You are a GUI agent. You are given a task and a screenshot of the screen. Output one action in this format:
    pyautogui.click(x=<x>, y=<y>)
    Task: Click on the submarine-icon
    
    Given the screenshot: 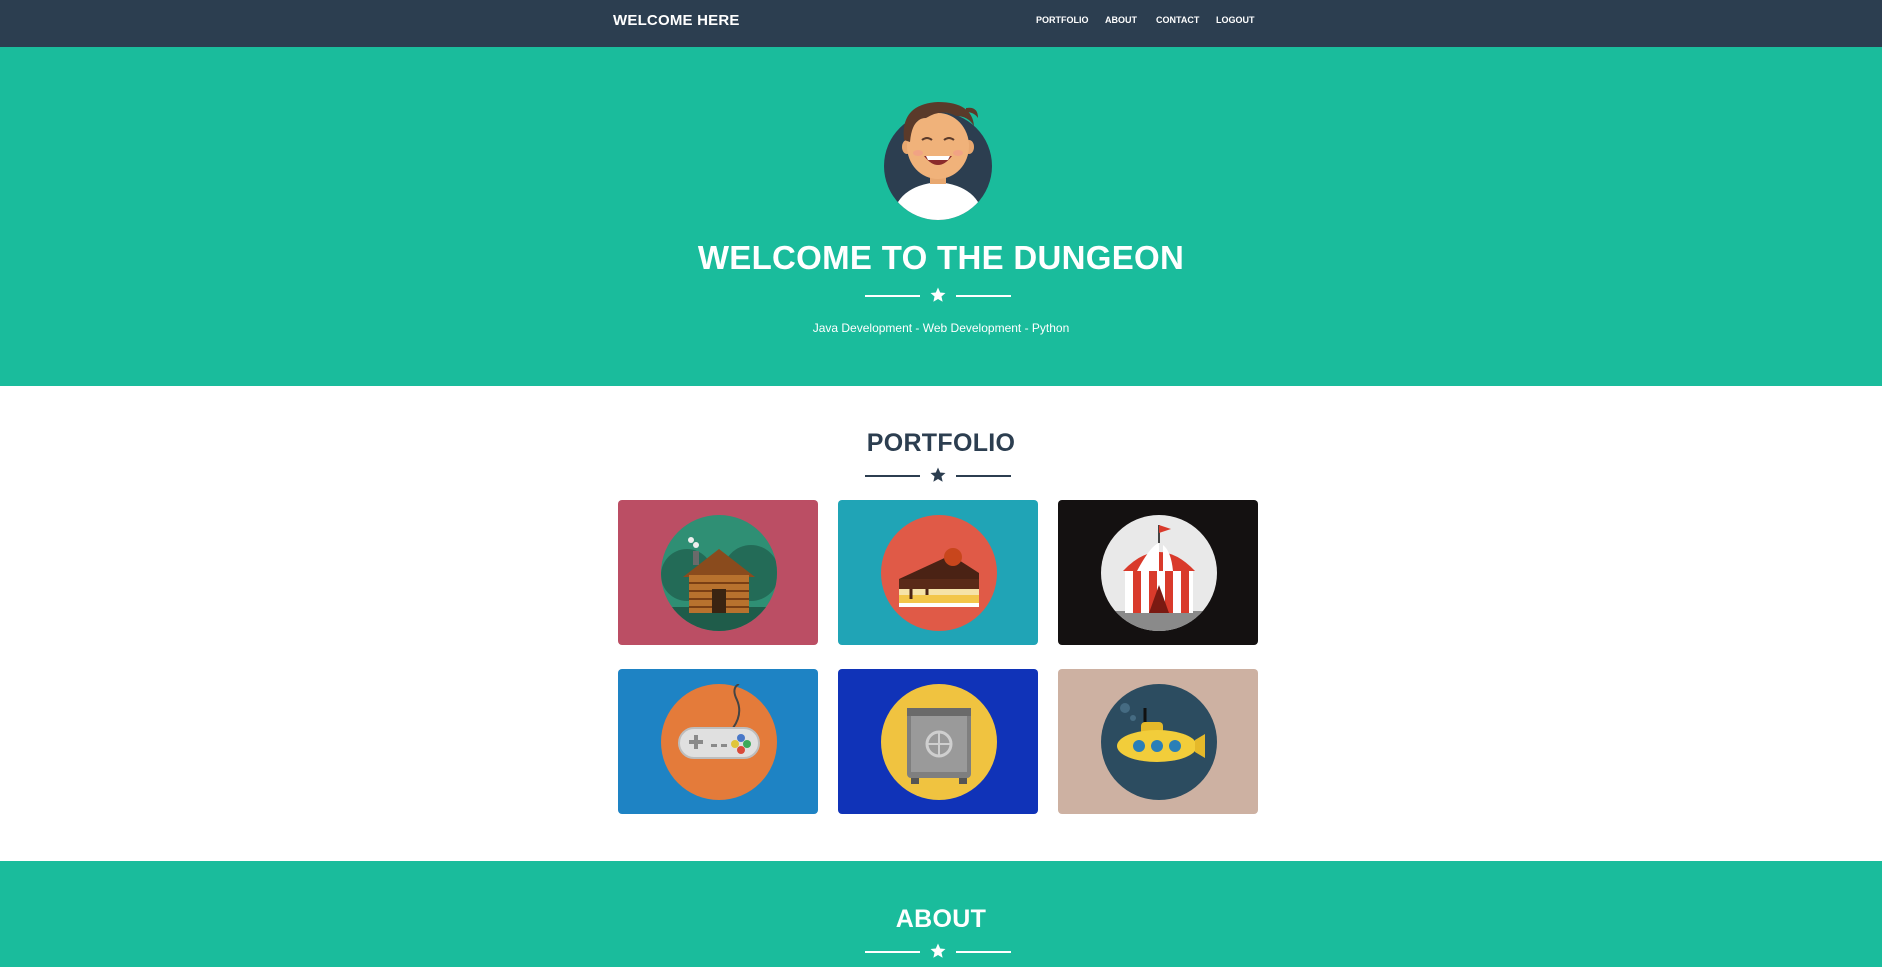 What is the action you would take?
    pyautogui.click(x=1159, y=742)
    